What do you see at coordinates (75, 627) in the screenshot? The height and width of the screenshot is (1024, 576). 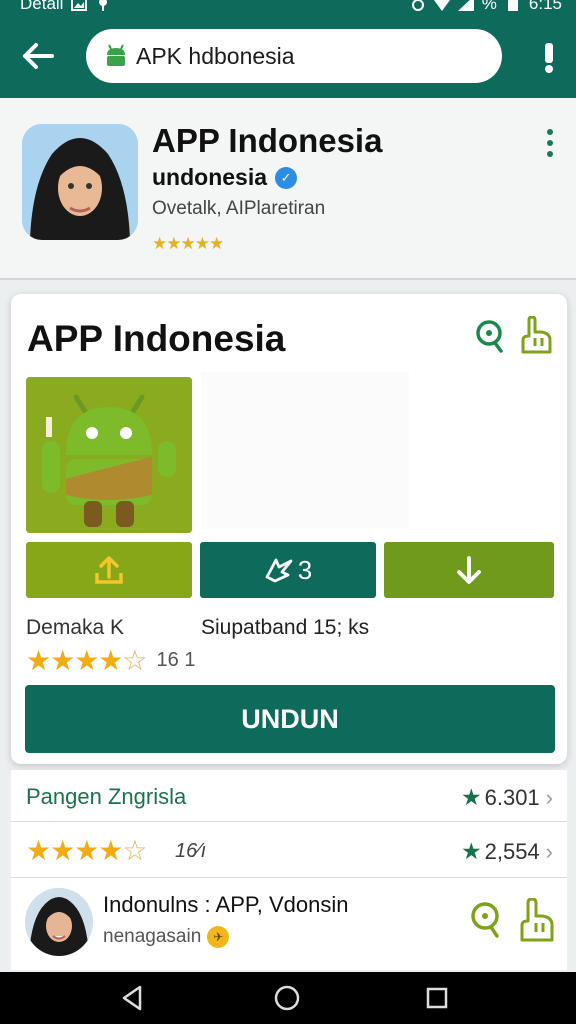 I see `info-left: Demaka K` at bounding box center [75, 627].